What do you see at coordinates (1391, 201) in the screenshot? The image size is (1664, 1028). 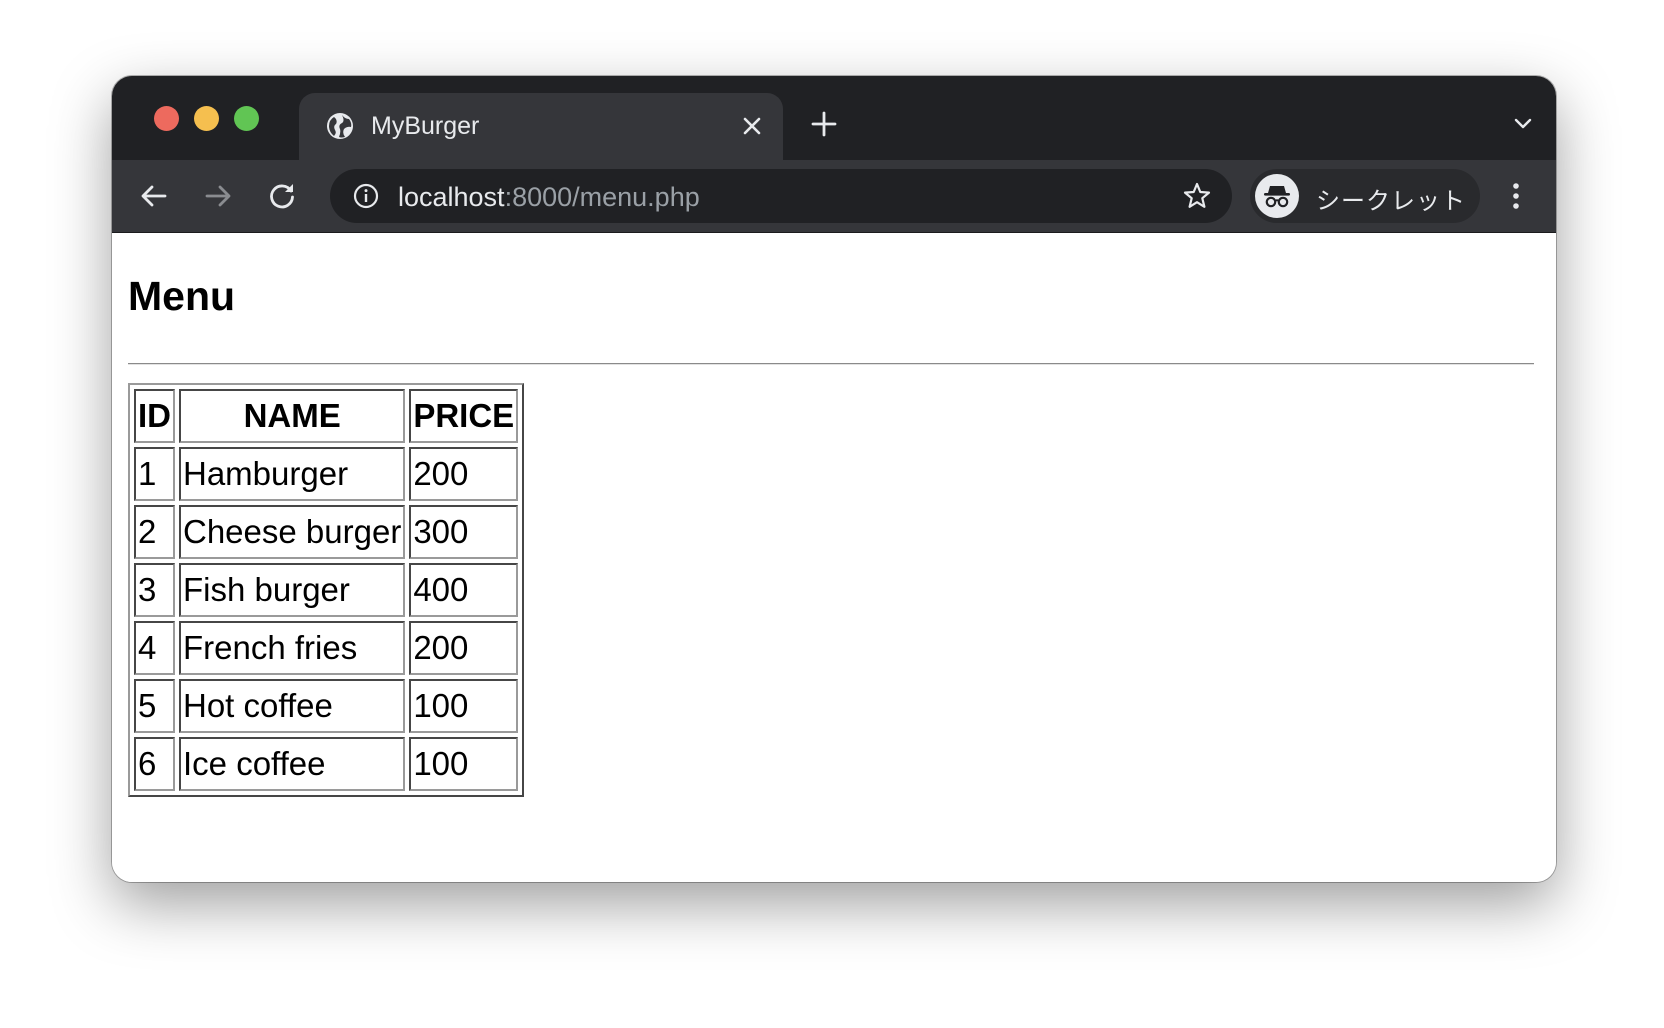 I see `incognito-label: シークレット` at bounding box center [1391, 201].